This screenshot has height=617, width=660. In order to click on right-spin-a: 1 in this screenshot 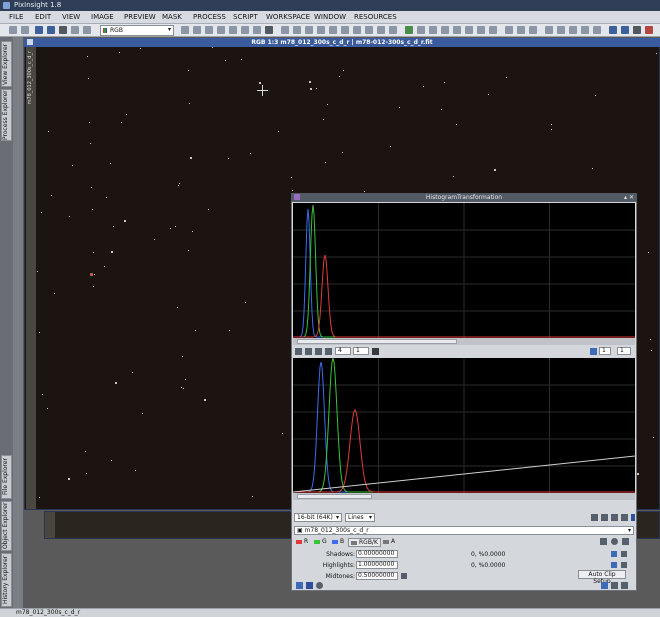, I will do `click(605, 351)`.